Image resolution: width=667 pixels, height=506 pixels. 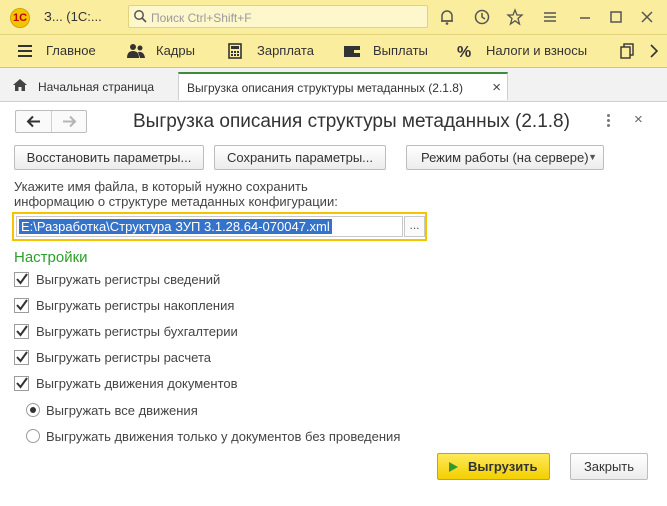 What do you see at coordinates (453, 467) in the screenshot?
I see `play-icon` at bounding box center [453, 467].